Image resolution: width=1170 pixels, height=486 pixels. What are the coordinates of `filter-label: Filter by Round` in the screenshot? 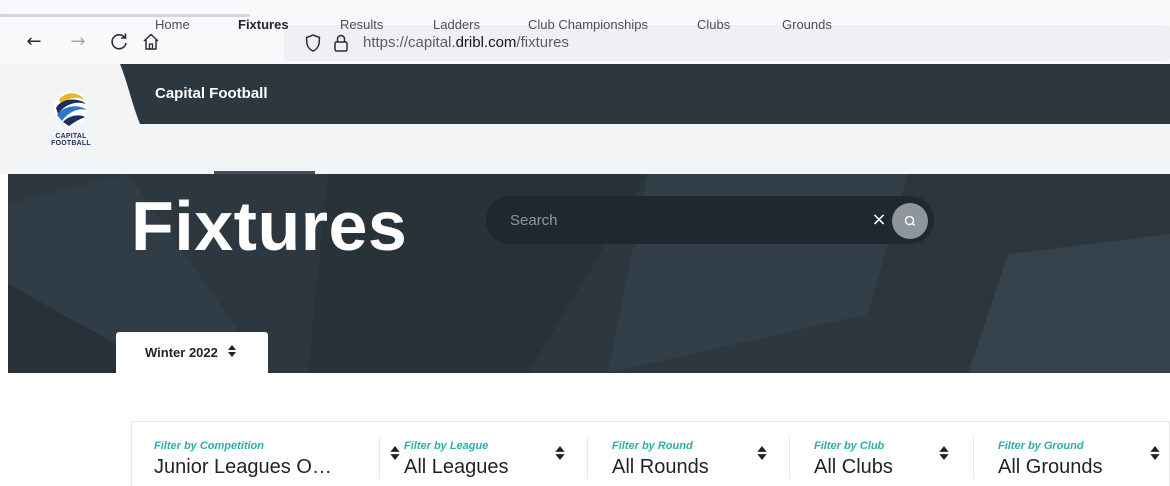 It's located at (652, 446).